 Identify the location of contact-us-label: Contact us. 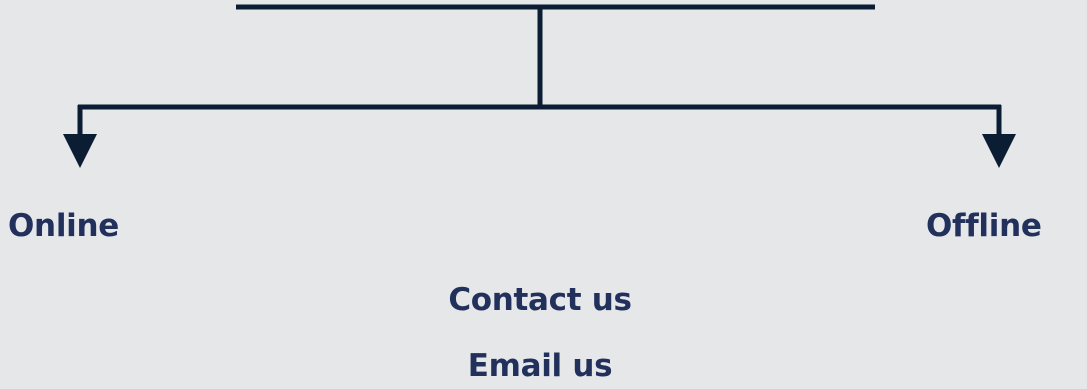
(540, 300).